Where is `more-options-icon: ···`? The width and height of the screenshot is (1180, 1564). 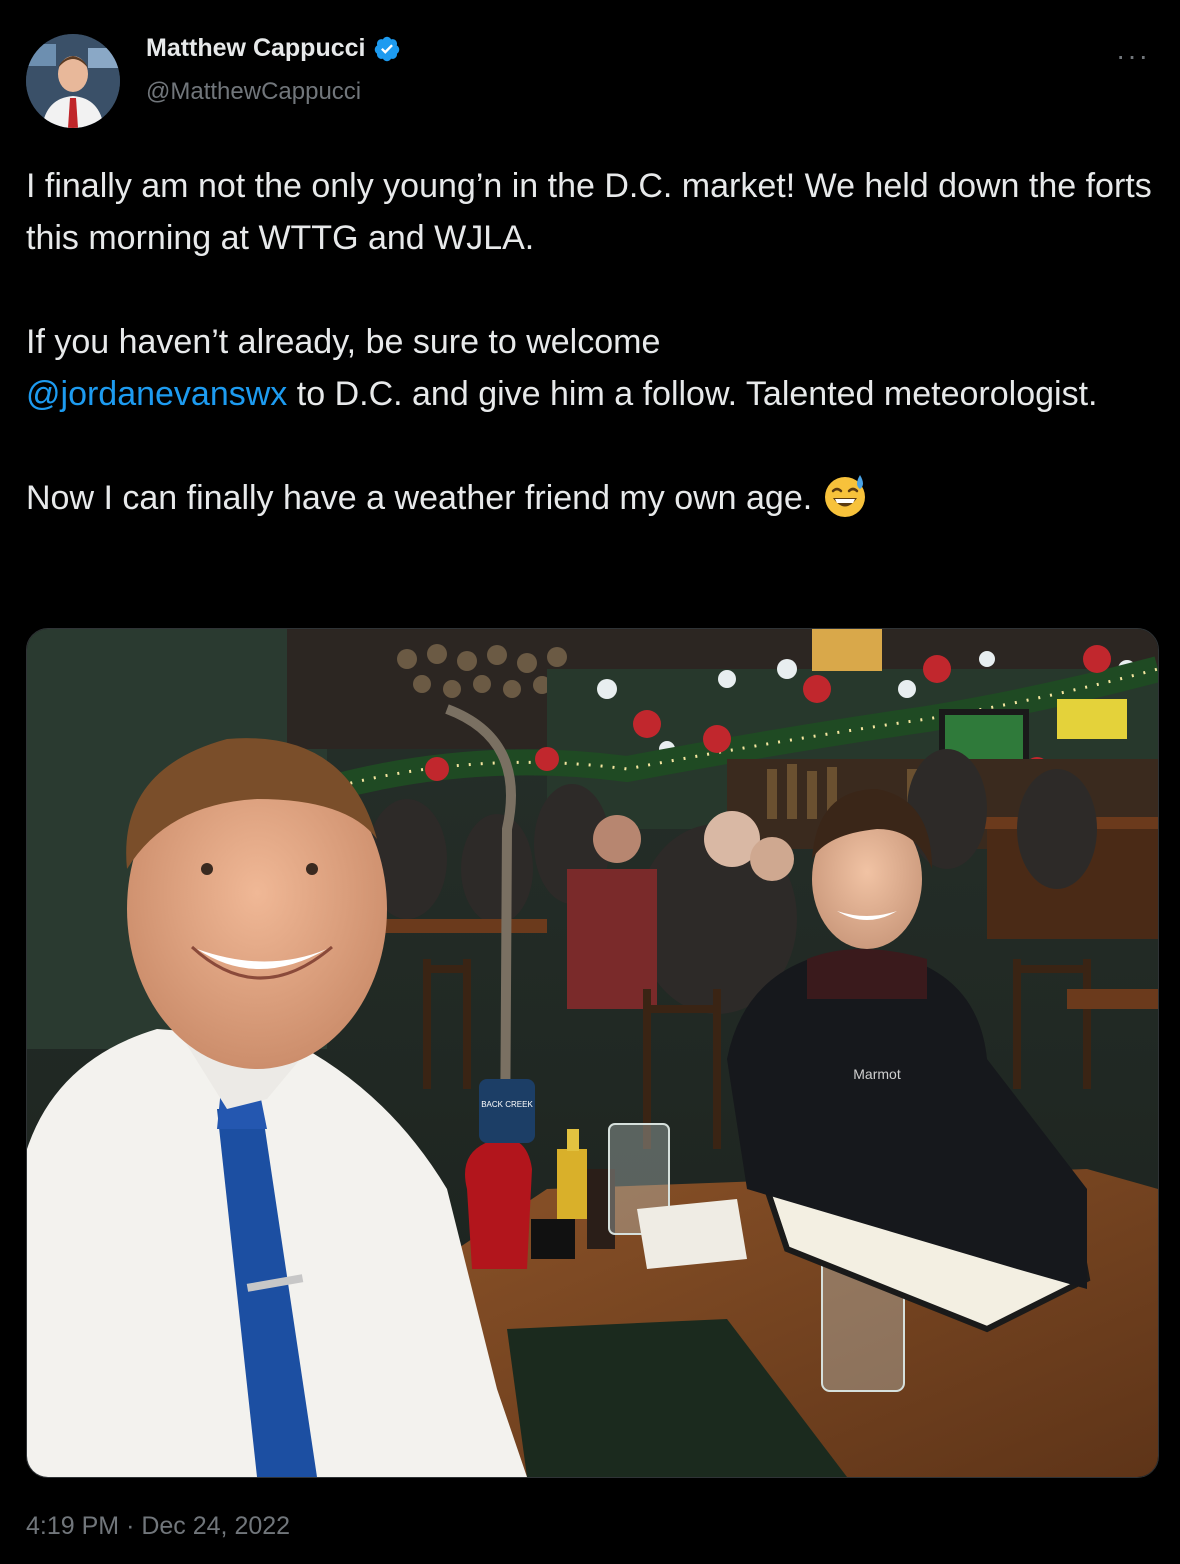 more-options-icon: ··· is located at coordinates (1133, 56).